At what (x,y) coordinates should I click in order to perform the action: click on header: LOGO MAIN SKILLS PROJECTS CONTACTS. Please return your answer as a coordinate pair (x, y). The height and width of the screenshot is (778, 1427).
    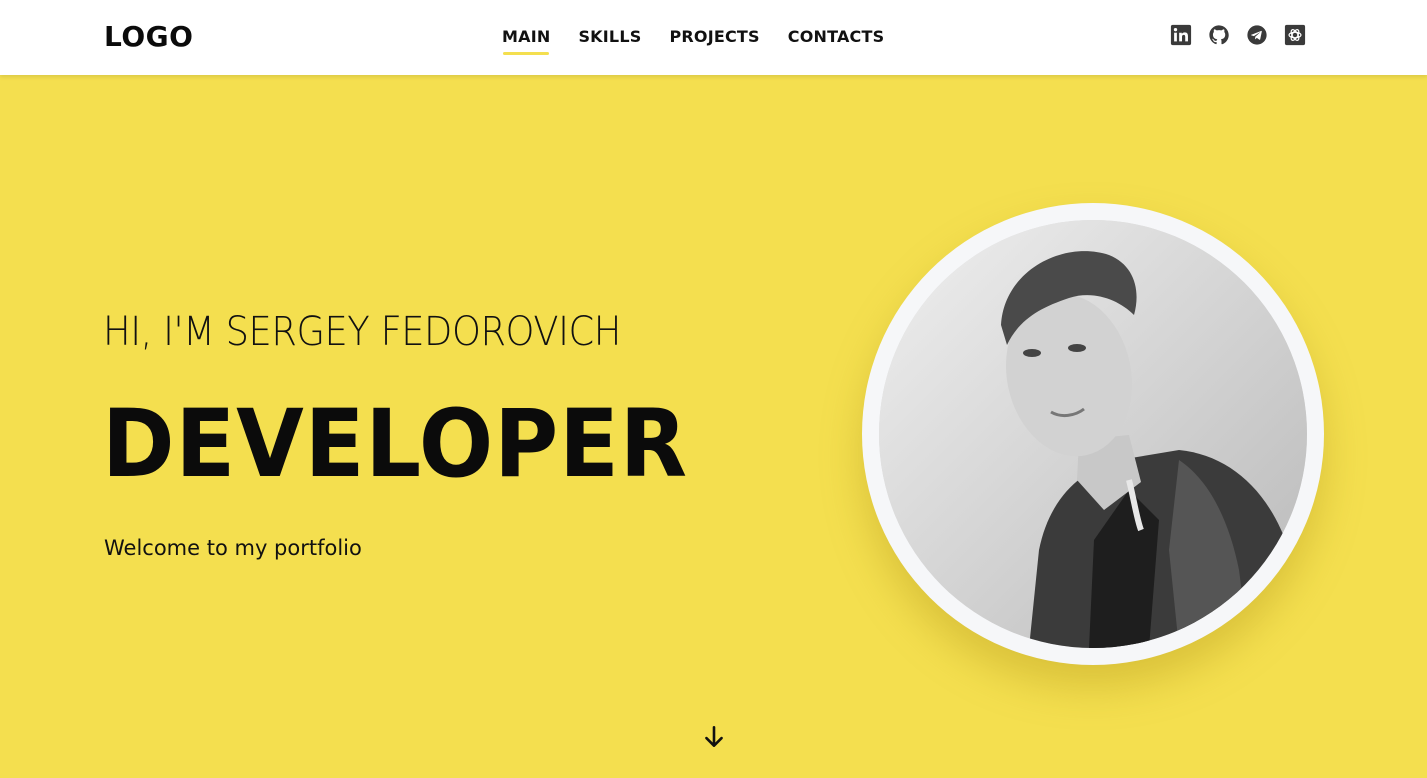
    Looking at the image, I should click on (713, 37).